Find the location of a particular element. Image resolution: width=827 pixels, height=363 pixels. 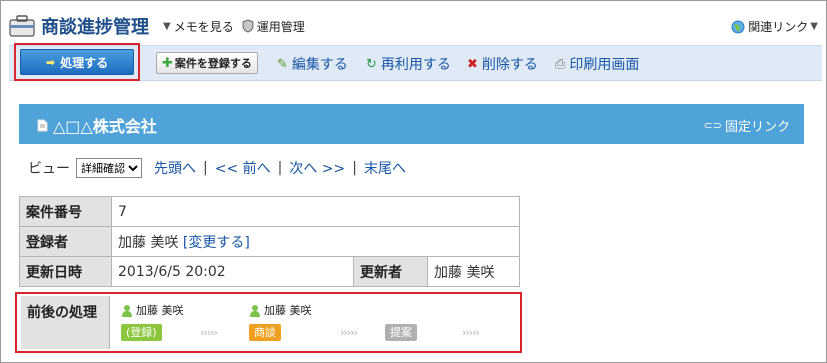

arrow-right-icon: ➡ is located at coordinates (50, 62).